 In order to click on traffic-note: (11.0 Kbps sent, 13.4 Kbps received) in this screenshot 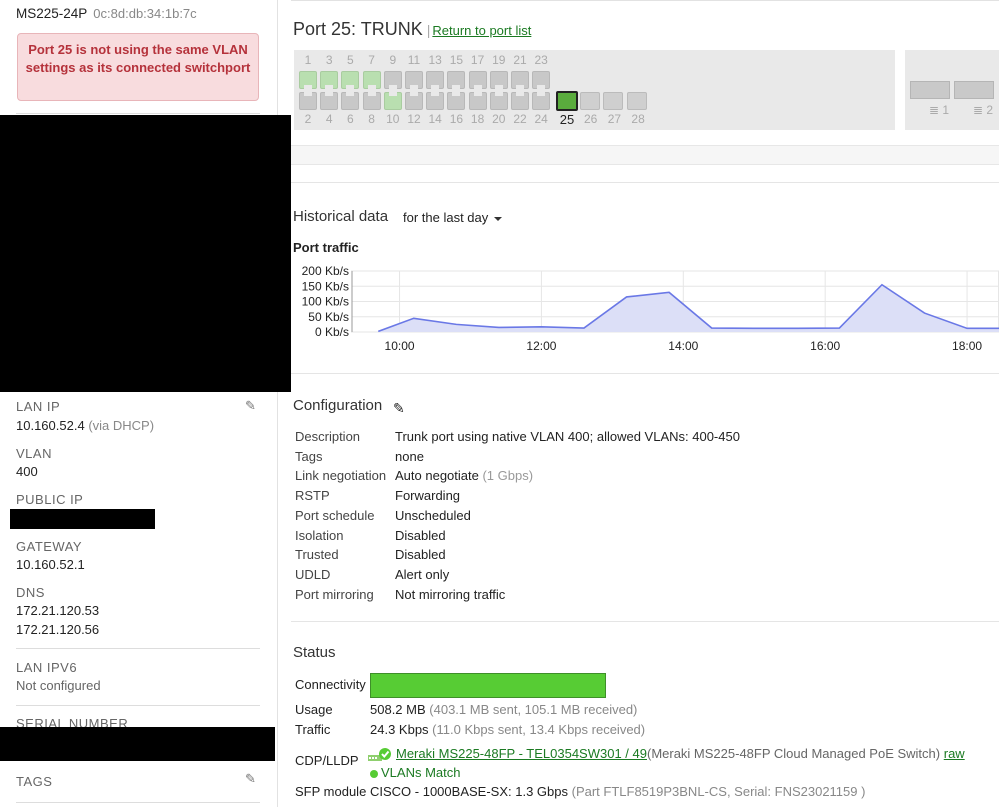, I will do `click(539, 729)`.